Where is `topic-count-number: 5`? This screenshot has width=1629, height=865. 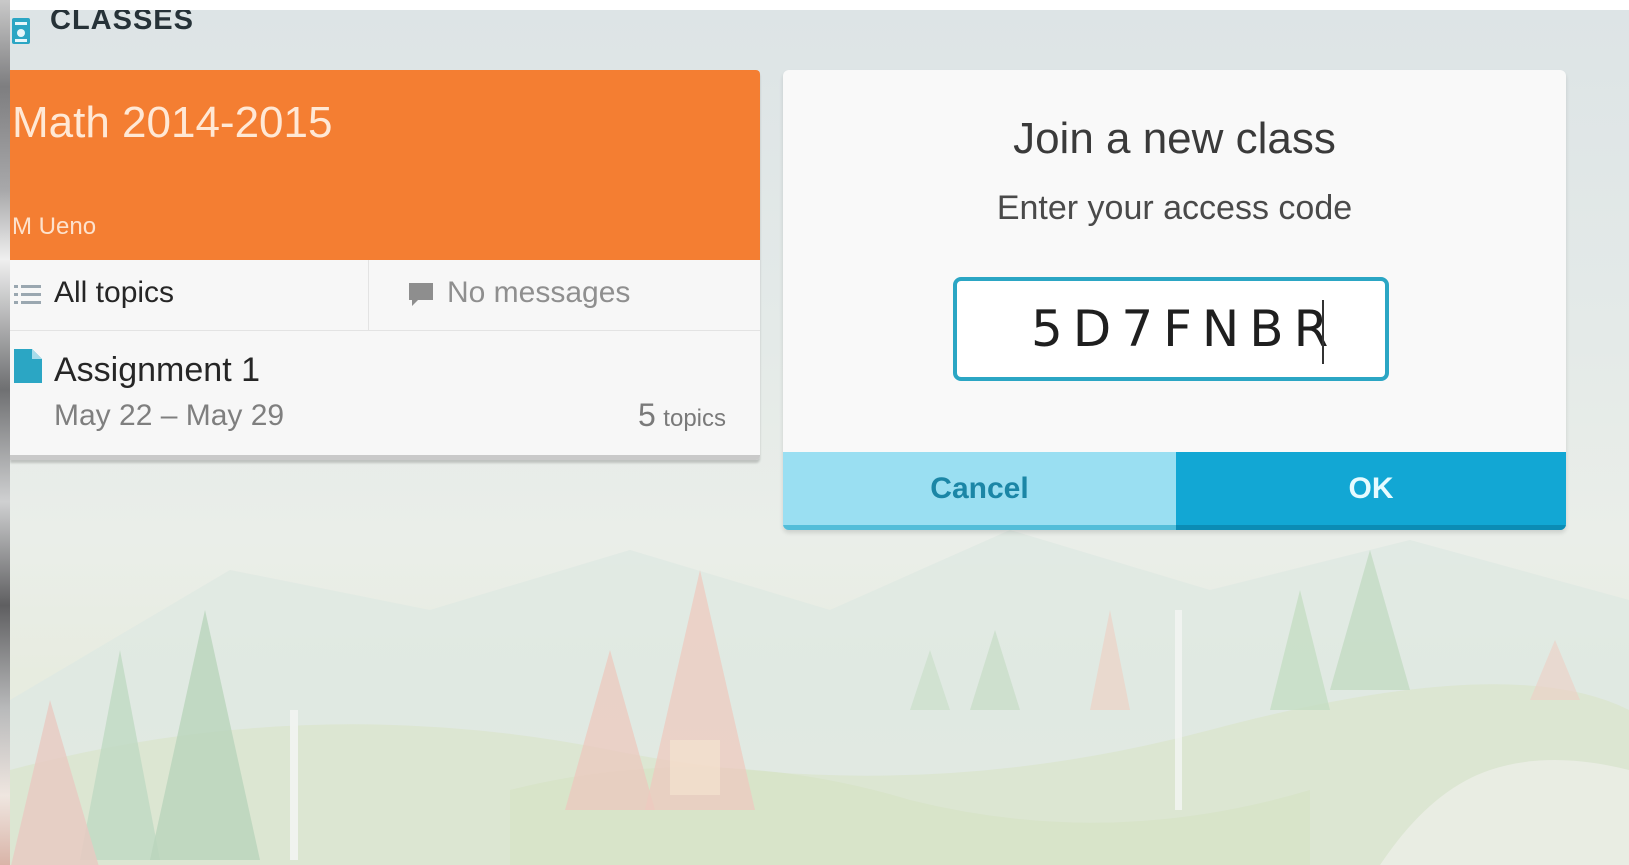
topic-count-number: 5 is located at coordinates (647, 415).